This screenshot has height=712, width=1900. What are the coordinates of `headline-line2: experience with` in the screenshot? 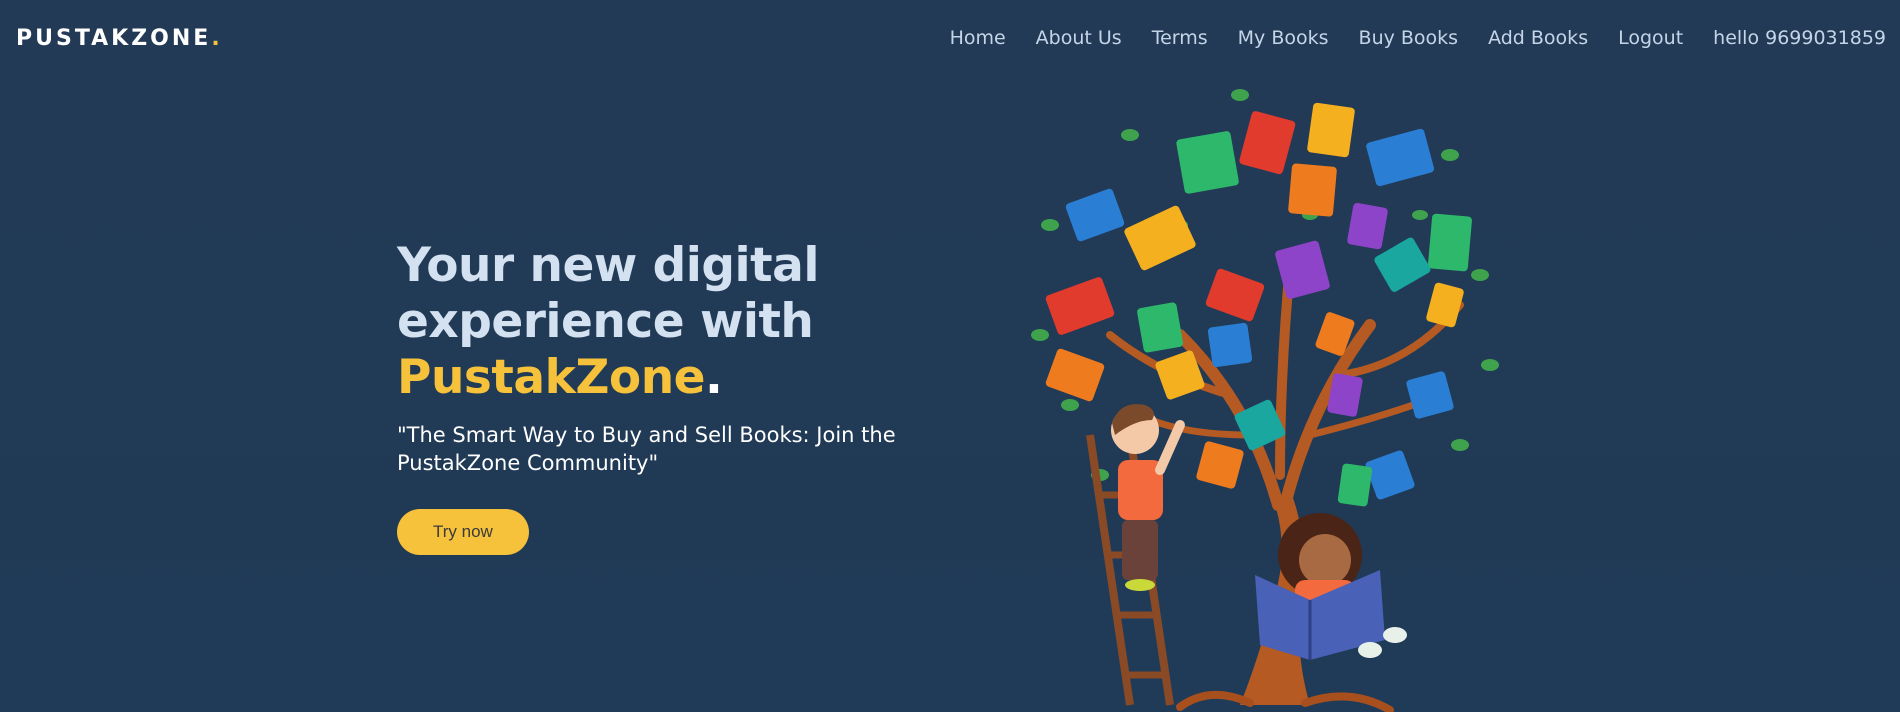 It's located at (605, 321).